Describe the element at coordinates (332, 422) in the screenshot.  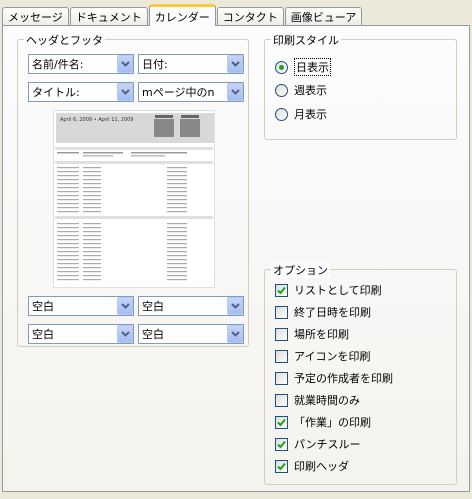
I see `option-label: 「作業」の印刷` at that location.